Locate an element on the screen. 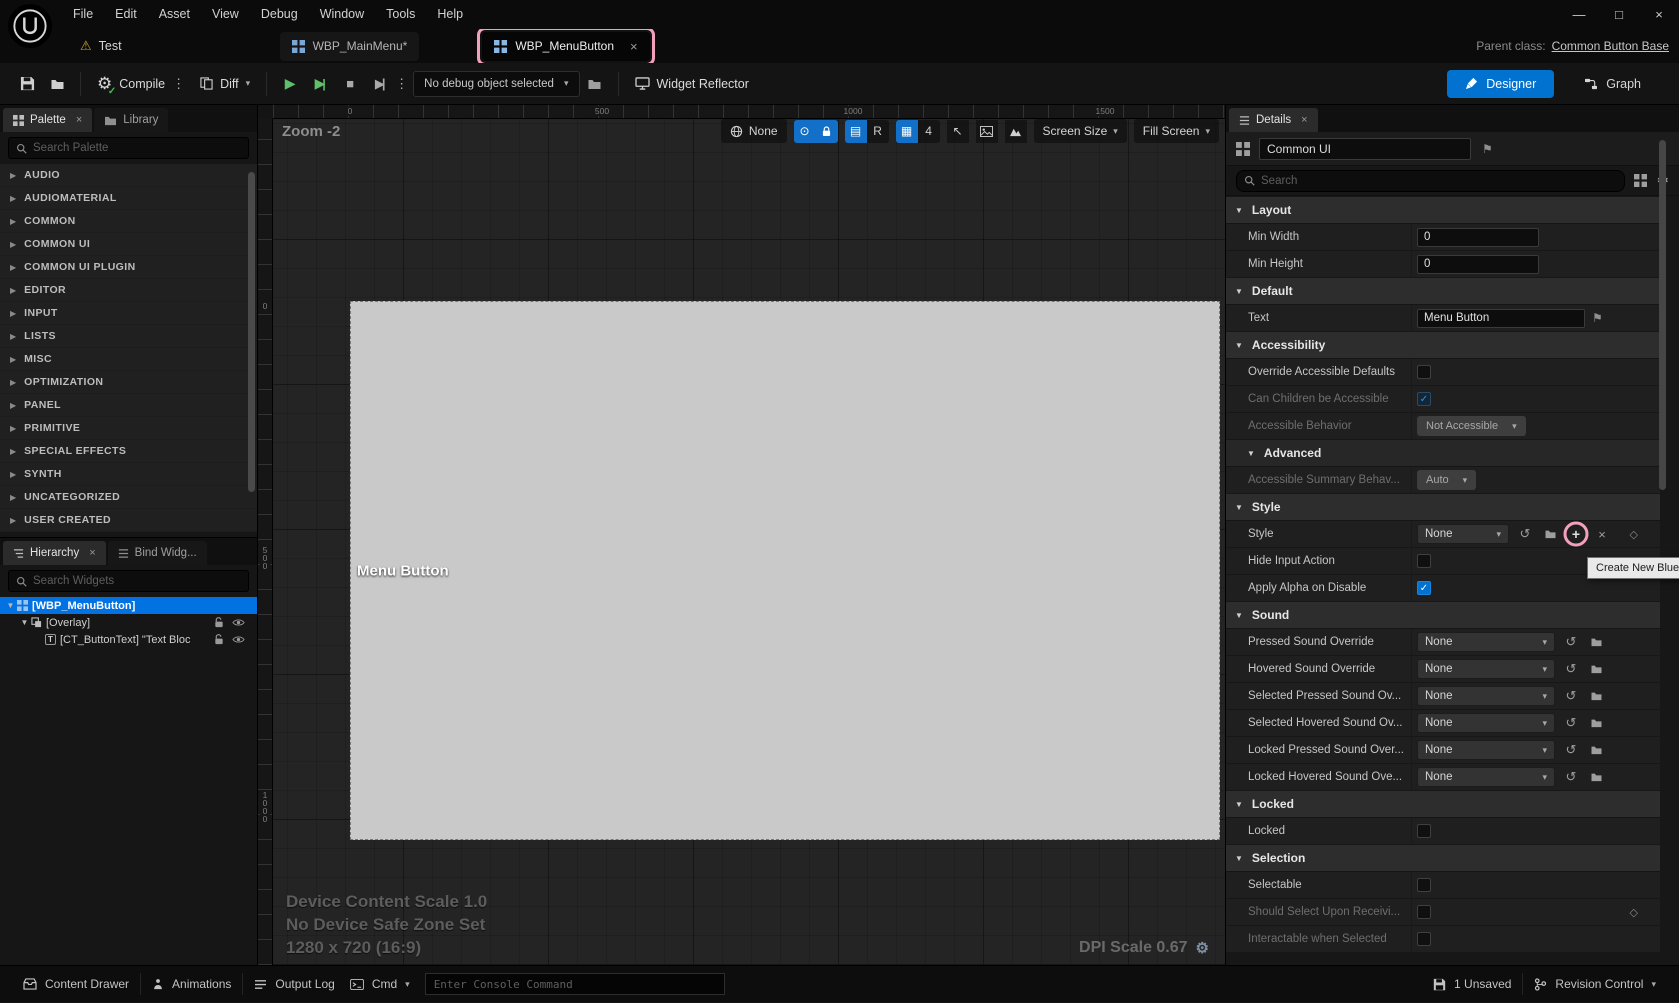 Image resolution: width=1679 pixels, height=1003 pixels. rotation-snap-label: R is located at coordinates (877, 131).